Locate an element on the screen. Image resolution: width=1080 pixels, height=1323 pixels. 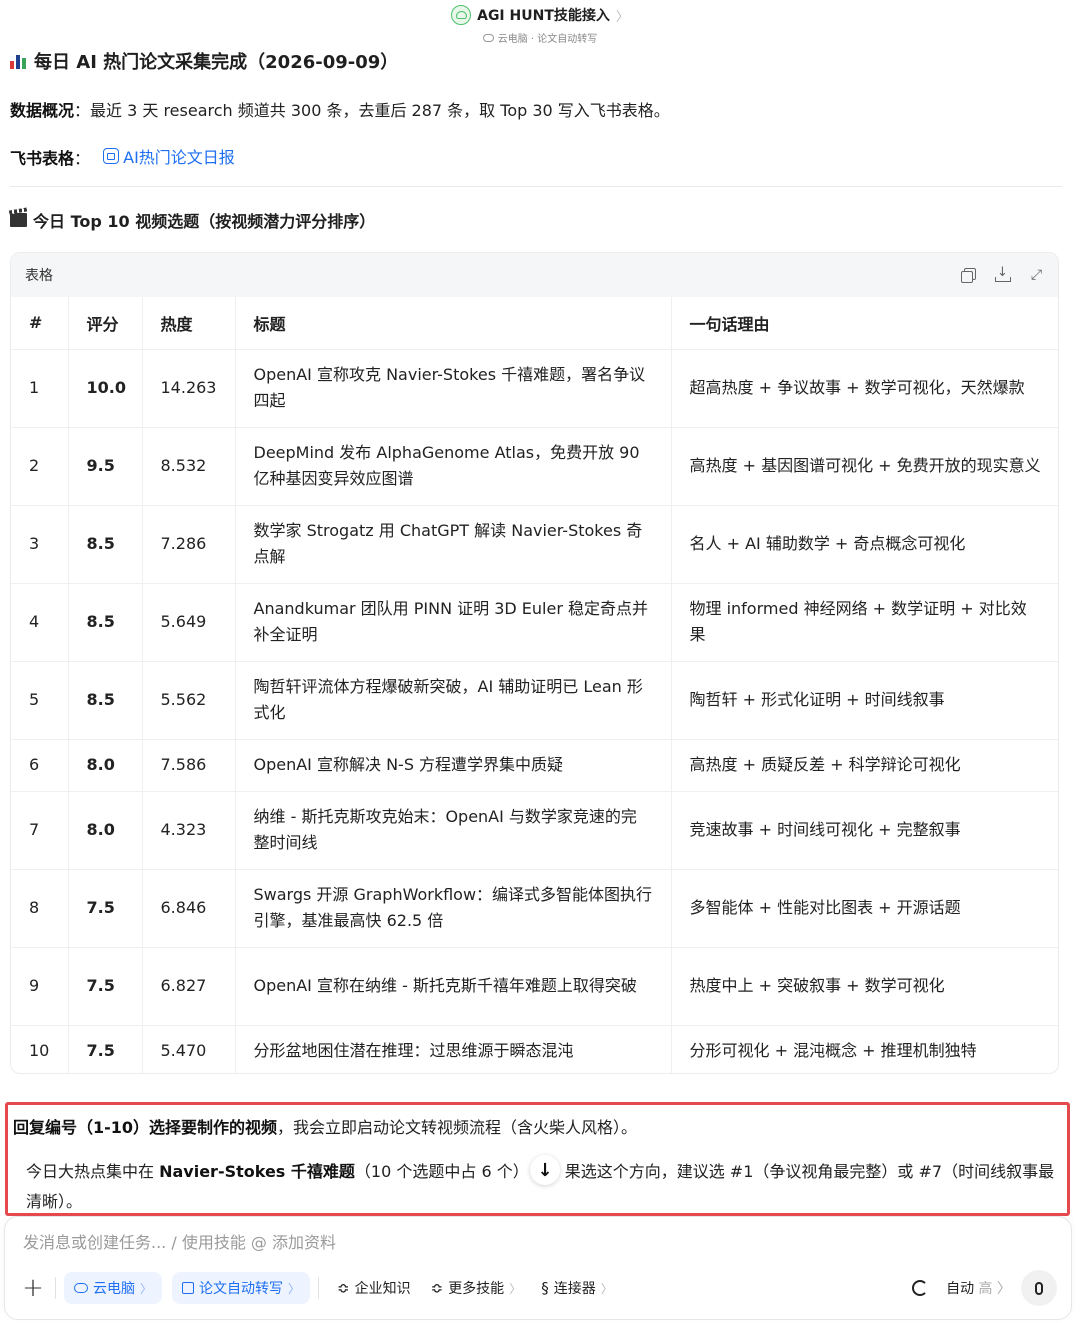
column-header: # is located at coordinates (40, 323).